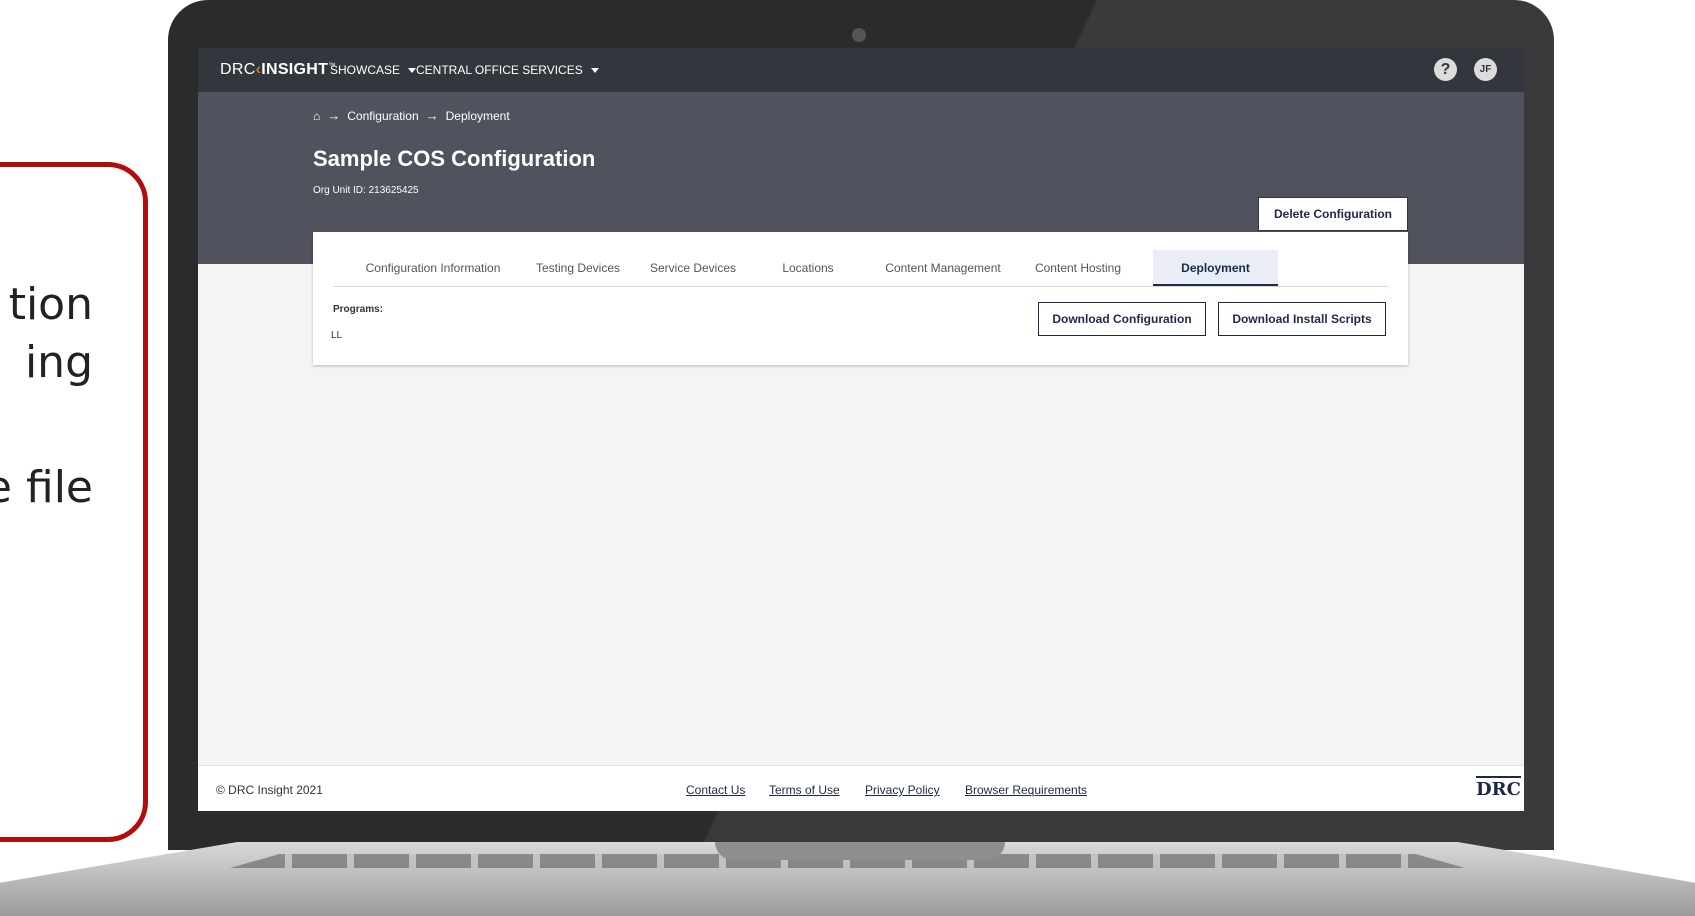  What do you see at coordinates (365, 70) in the screenshot?
I see `menu-showcase-label: SHOWCASE` at bounding box center [365, 70].